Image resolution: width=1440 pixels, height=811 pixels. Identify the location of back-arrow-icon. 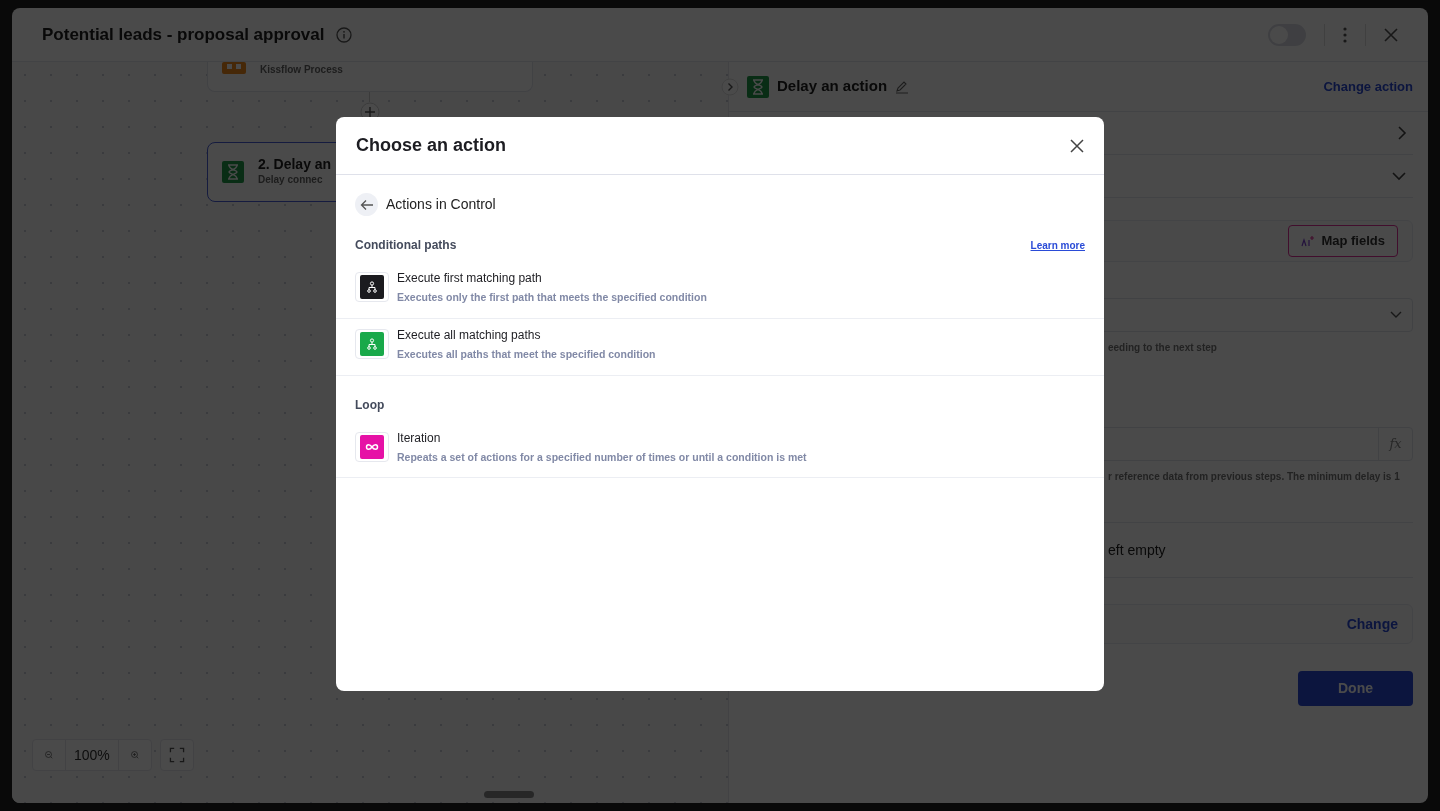
(366, 204).